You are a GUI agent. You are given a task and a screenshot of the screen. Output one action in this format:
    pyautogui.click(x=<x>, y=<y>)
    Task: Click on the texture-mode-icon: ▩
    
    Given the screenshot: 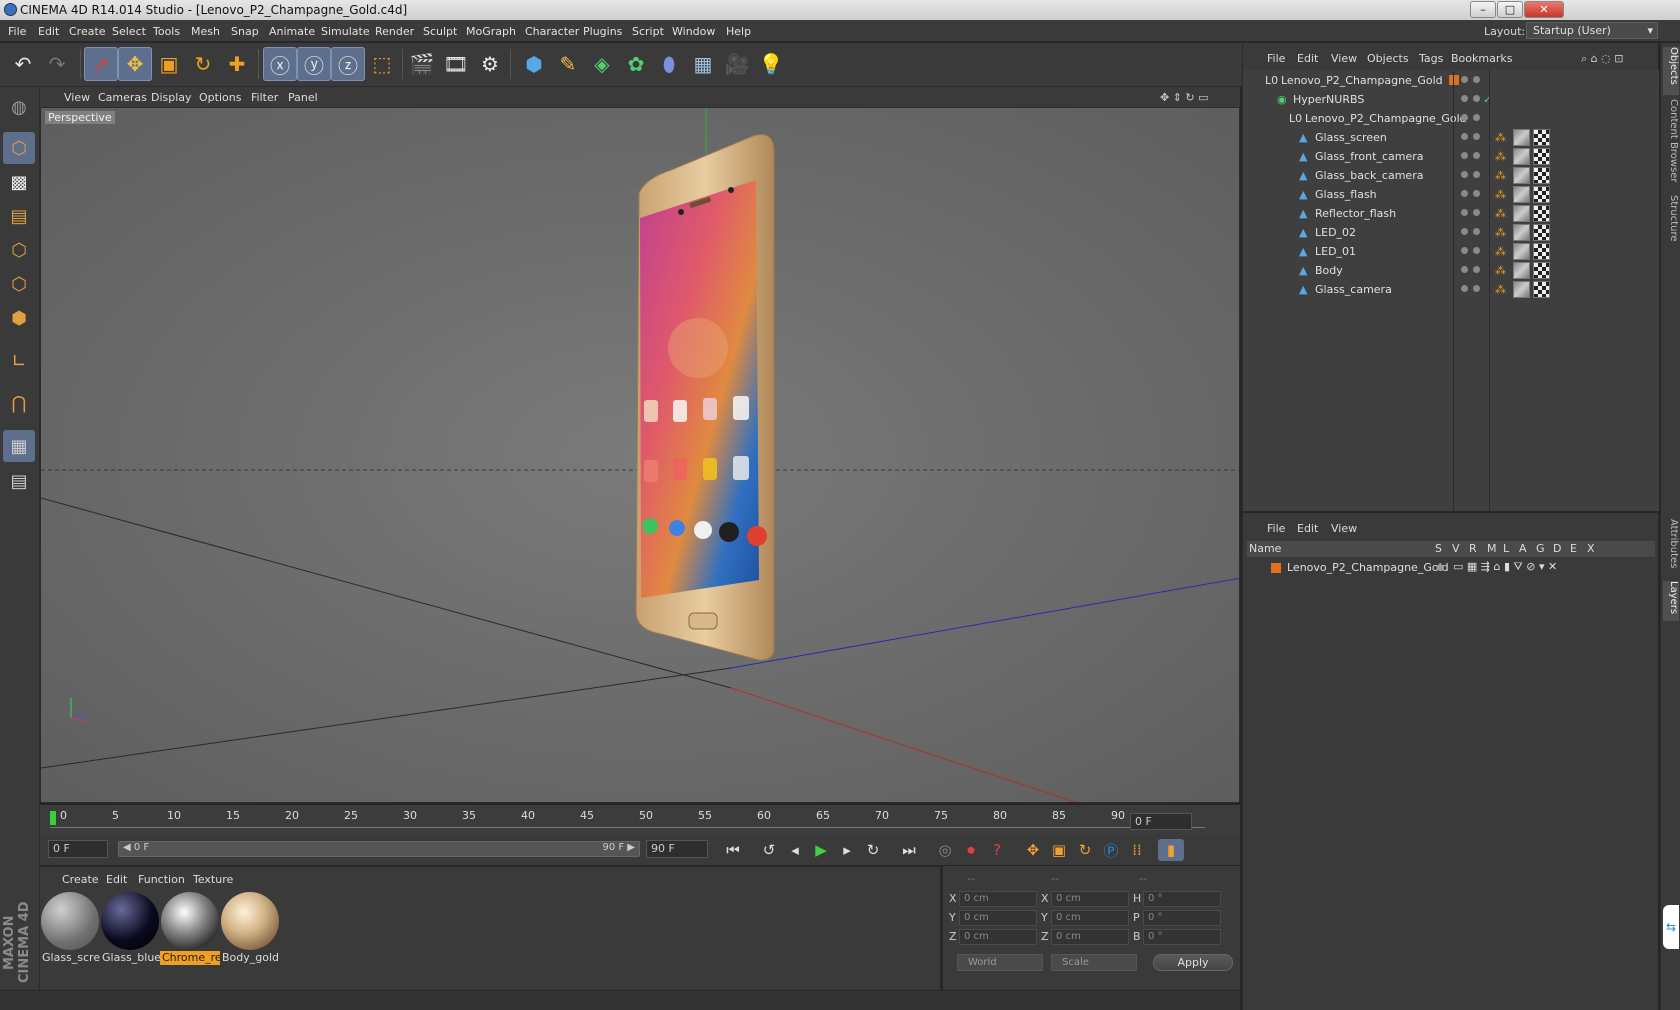 What is the action you would take?
    pyautogui.click(x=19, y=182)
    